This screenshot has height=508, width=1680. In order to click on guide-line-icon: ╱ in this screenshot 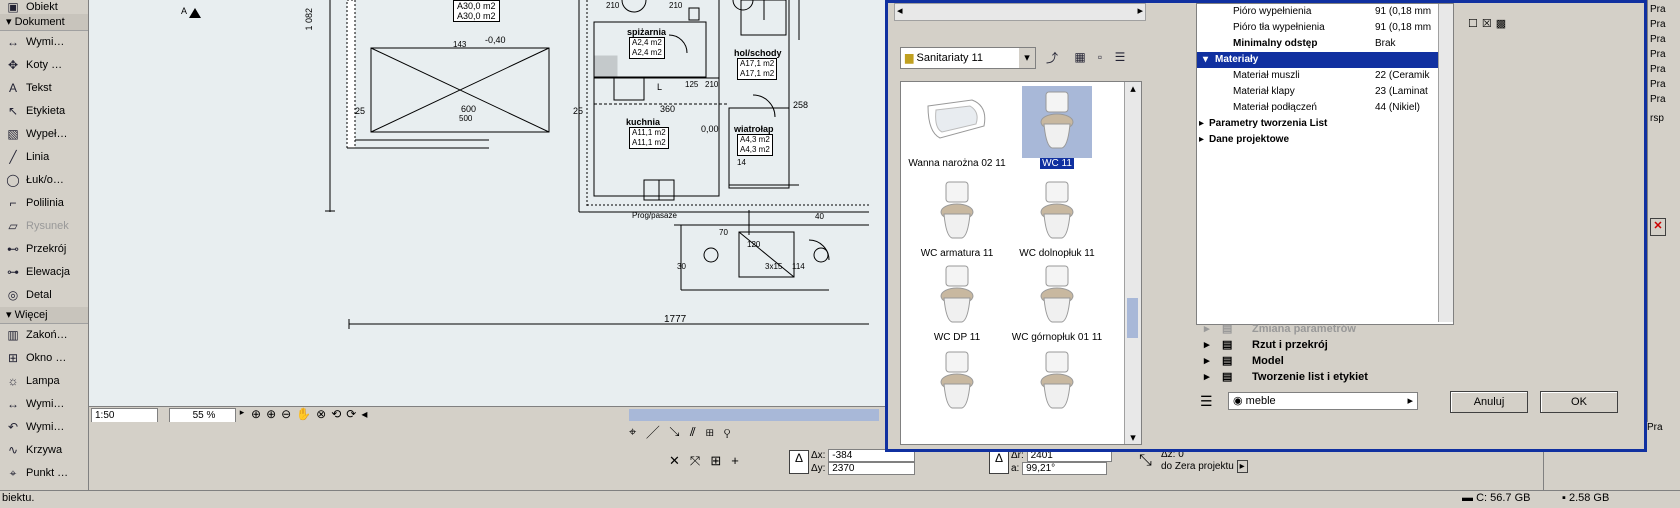, I will do `click(657, 431)`.